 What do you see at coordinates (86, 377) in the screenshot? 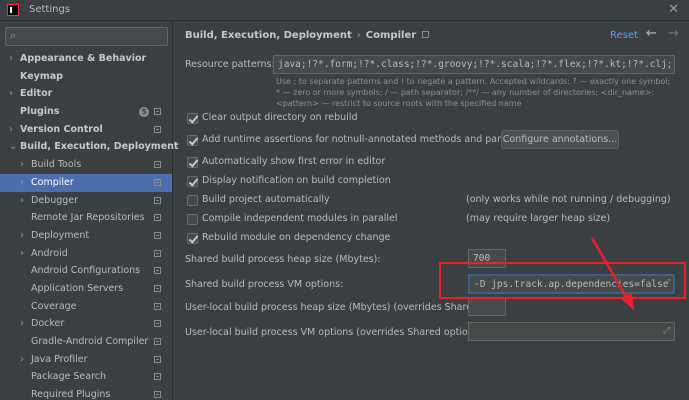
I see `sidebar-item-package-search: Package Search` at bounding box center [86, 377].